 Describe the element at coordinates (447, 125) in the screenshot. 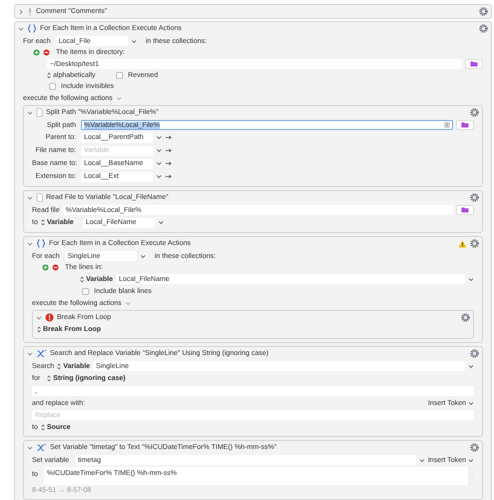

I see `token-icon` at that location.